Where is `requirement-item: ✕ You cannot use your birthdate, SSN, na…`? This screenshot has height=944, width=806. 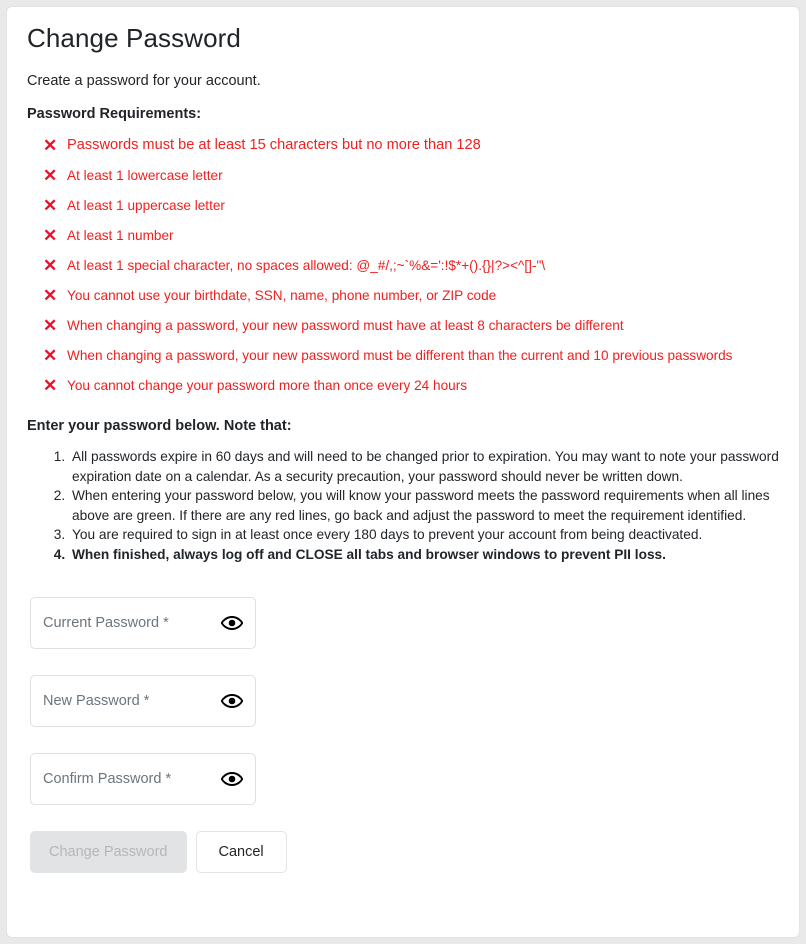 requirement-item: ✕ You cannot use your birthdate, SSN, na… is located at coordinates (403, 295).